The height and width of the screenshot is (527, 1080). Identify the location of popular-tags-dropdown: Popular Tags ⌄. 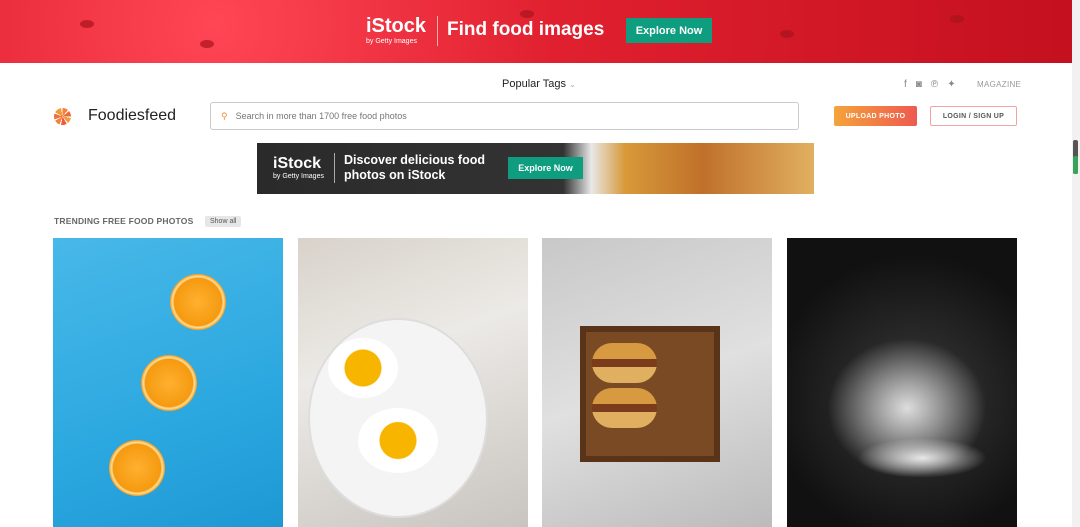
(539, 84).